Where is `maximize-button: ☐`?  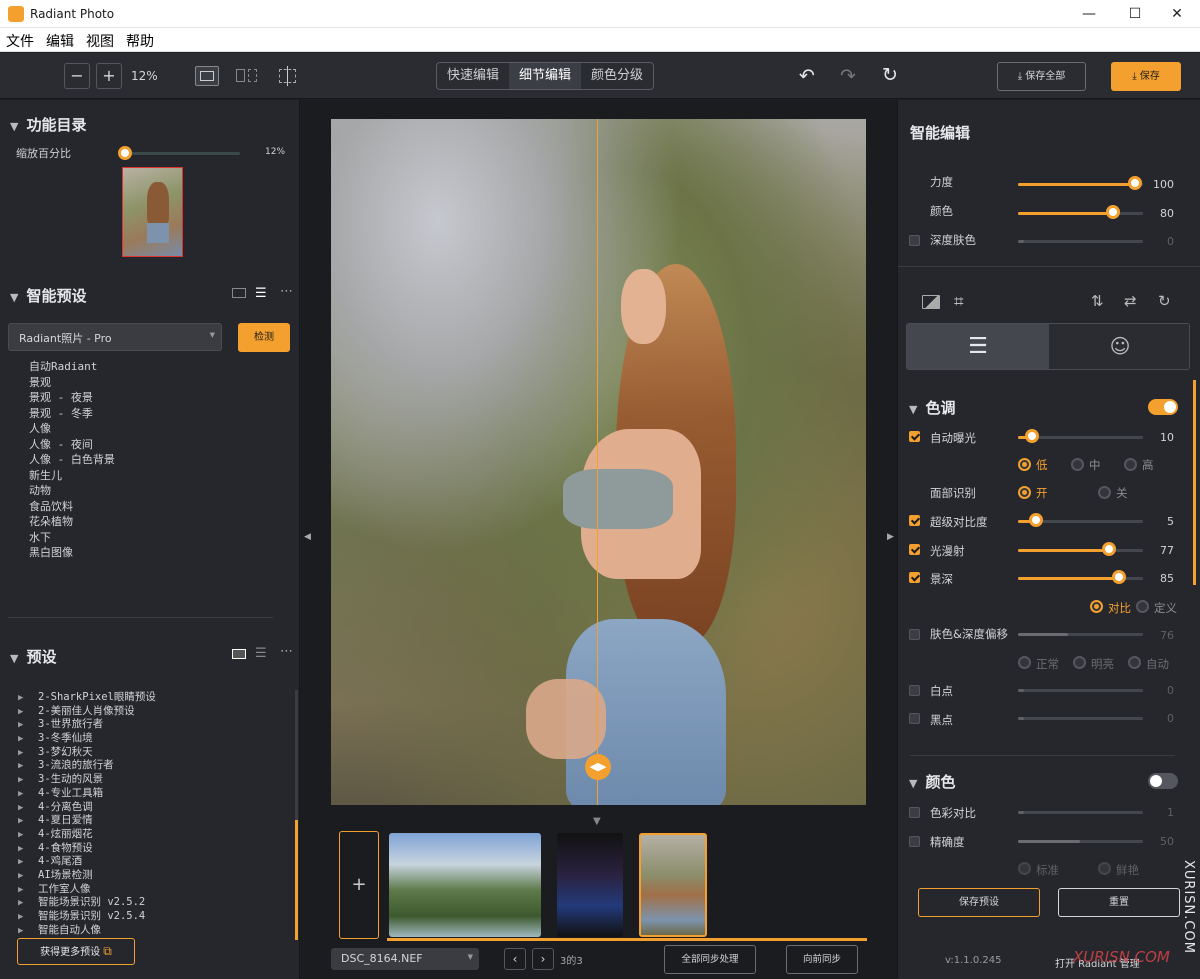 maximize-button: ☐ is located at coordinates (1135, 14).